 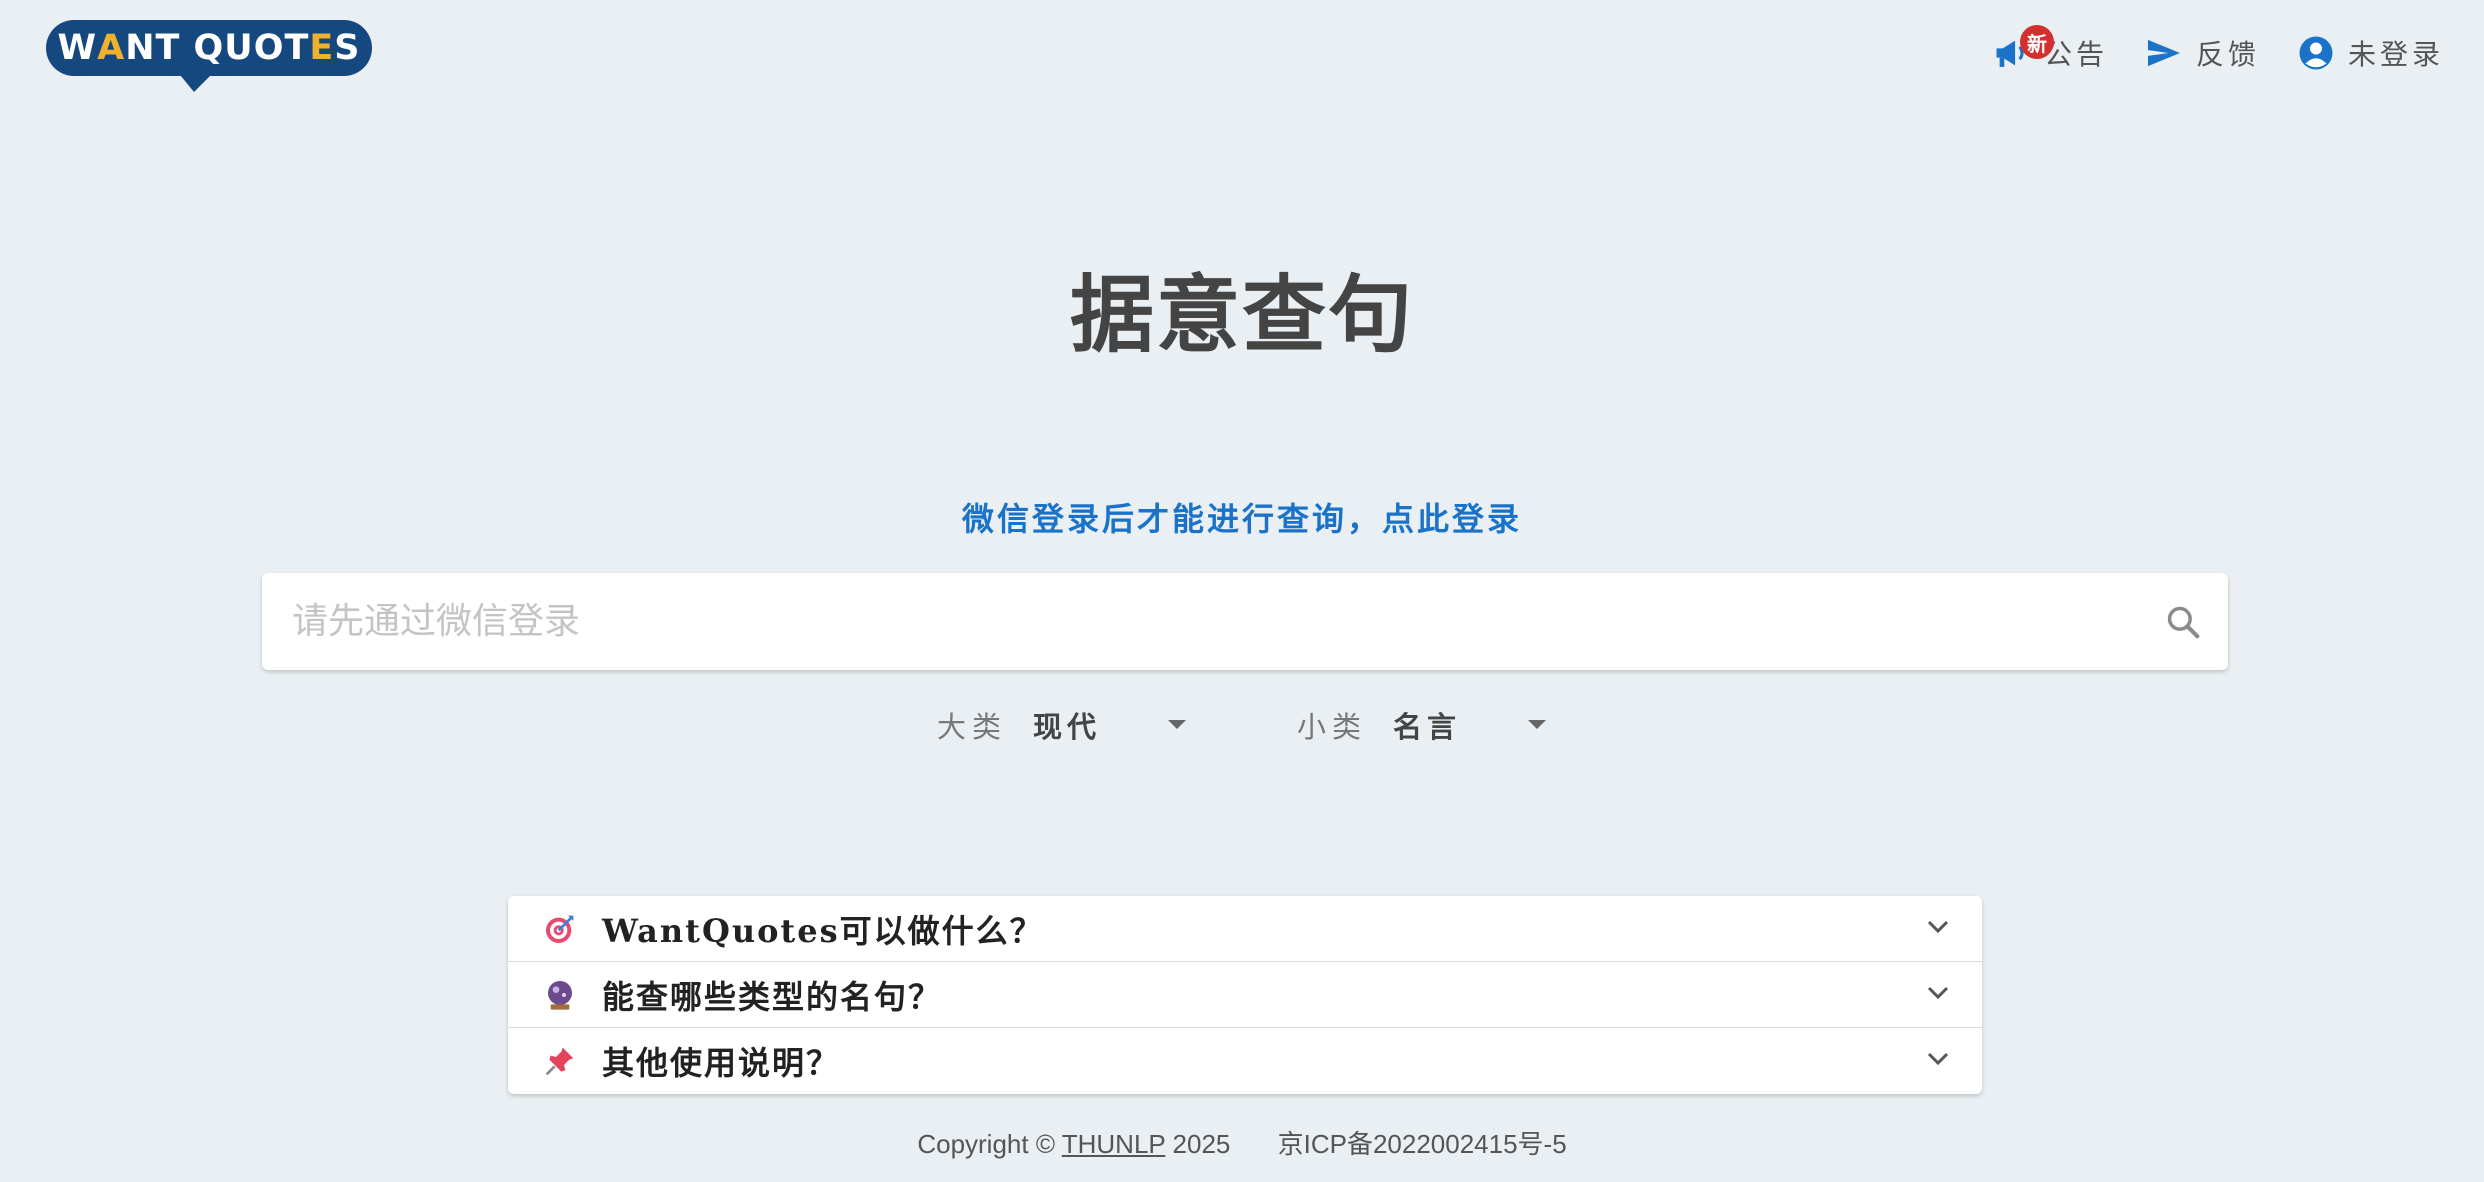 I want to click on faq-question: WantQuotes可以做什么？, so click(x=823, y=930).